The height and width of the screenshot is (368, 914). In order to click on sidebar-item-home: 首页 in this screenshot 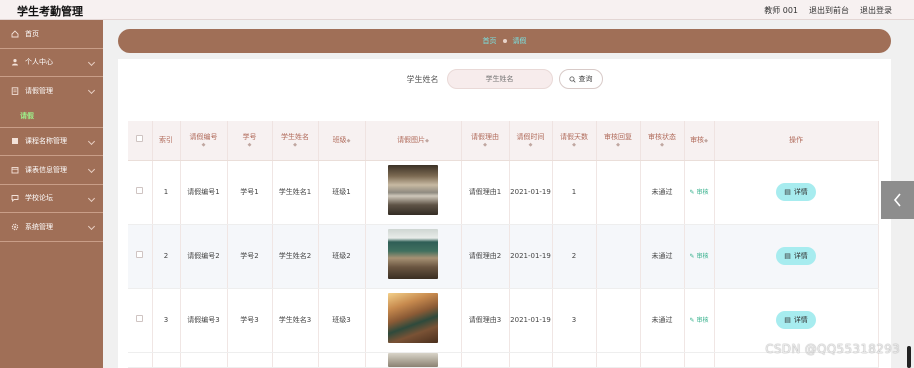, I will do `click(51, 34)`.